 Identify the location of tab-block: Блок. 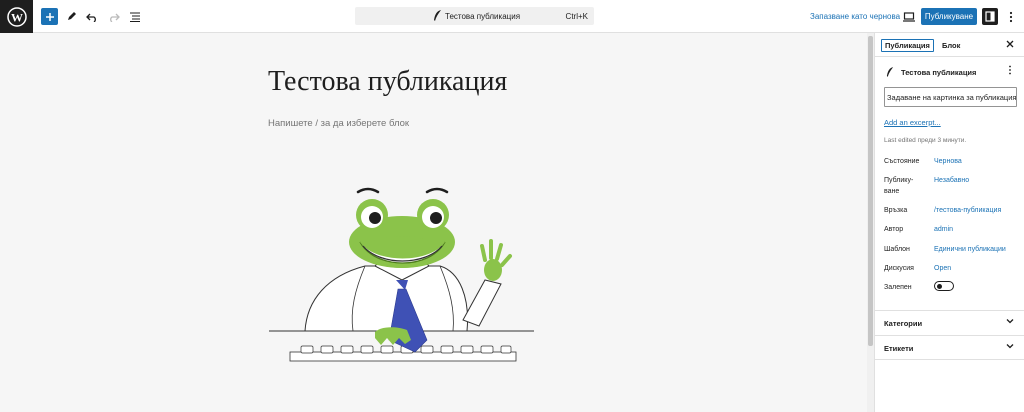
(951, 45).